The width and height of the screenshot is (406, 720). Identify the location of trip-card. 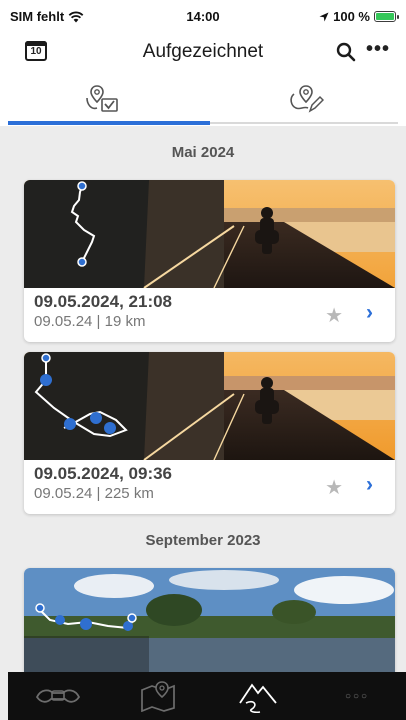
(209, 623).